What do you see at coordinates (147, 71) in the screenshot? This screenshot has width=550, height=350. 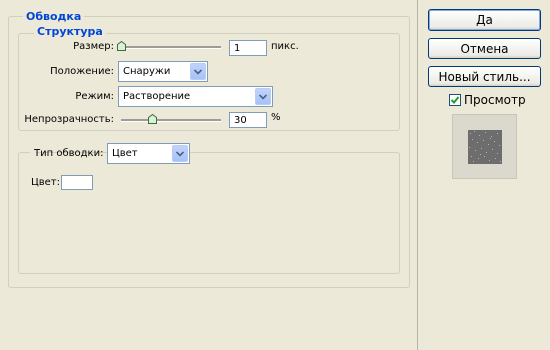 I see `position-select-value: Снаружи` at bounding box center [147, 71].